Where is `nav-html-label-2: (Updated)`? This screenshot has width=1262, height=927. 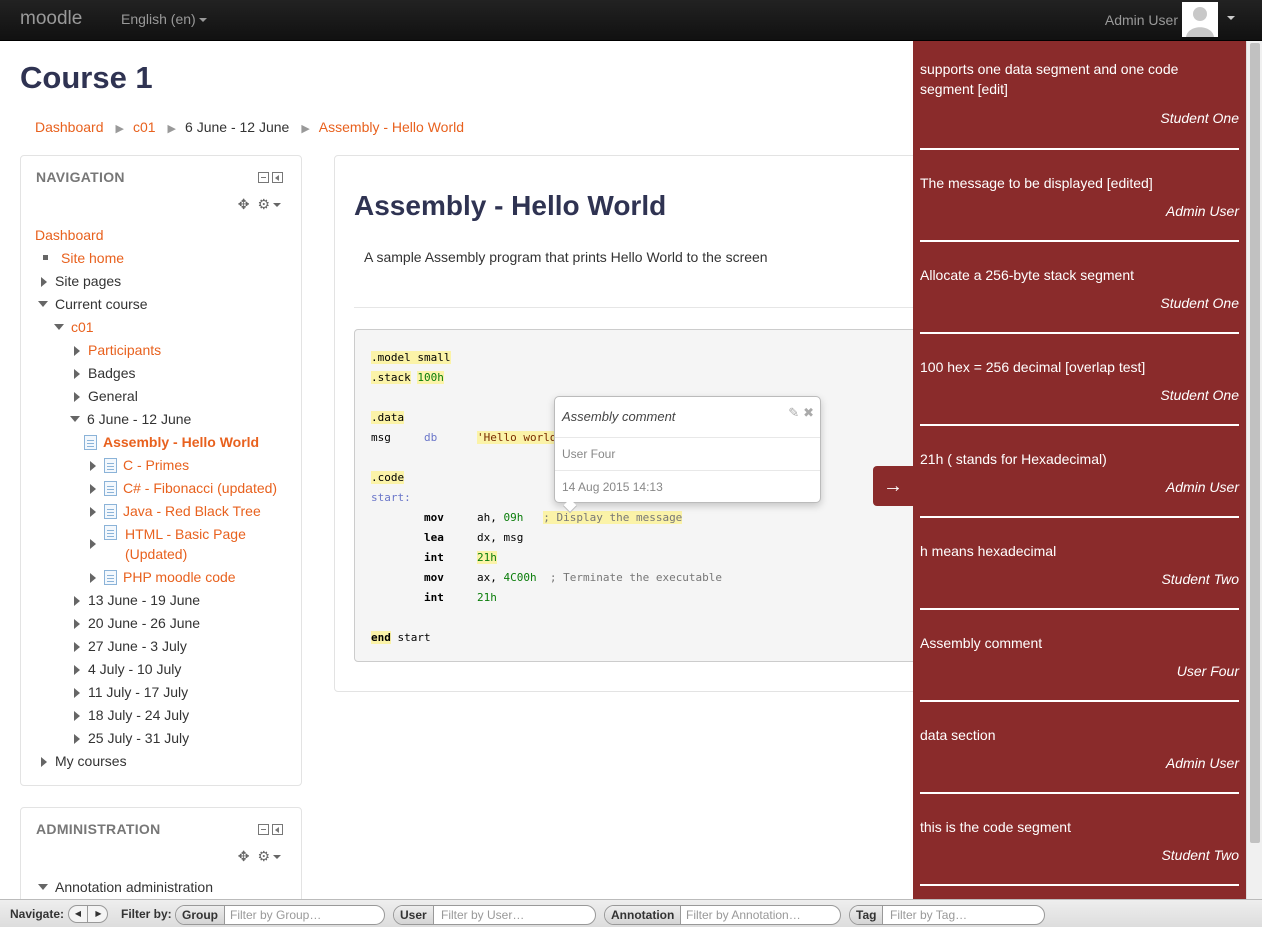 nav-html-label-2: (Updated) is located at coordinates (156, 554).